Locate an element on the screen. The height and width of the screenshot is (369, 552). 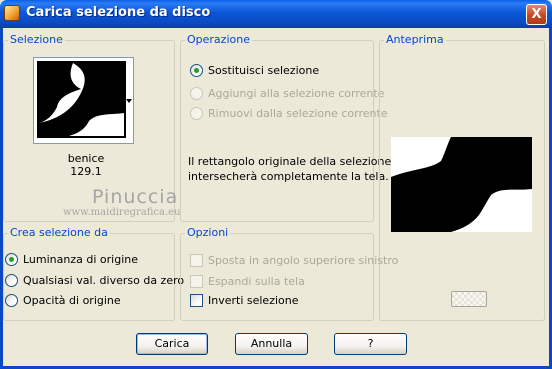
operazione-group-label: Operazione is located at coordinates (218, 40).